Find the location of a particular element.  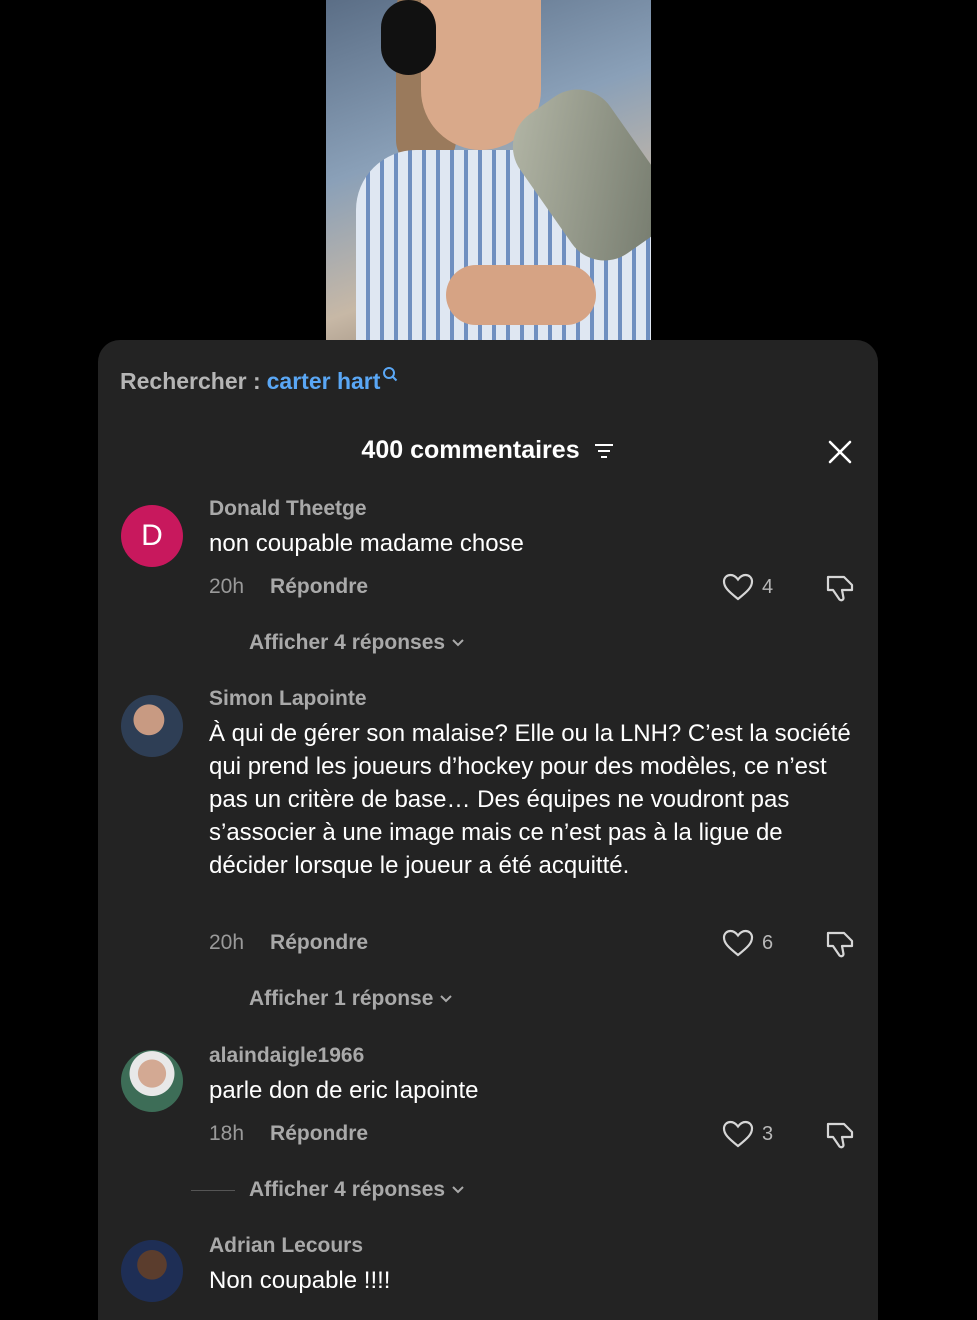

show-replies-button: Afficher 1 réponse is located at coordinates (351, 999).